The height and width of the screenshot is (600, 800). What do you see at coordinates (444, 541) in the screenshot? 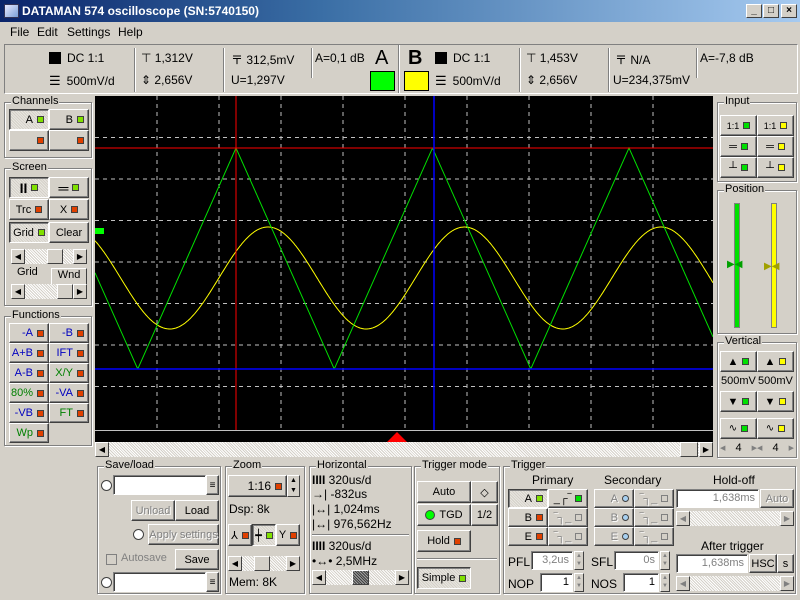
I see `hold-button: Hold` at bounding box center [444, 541].